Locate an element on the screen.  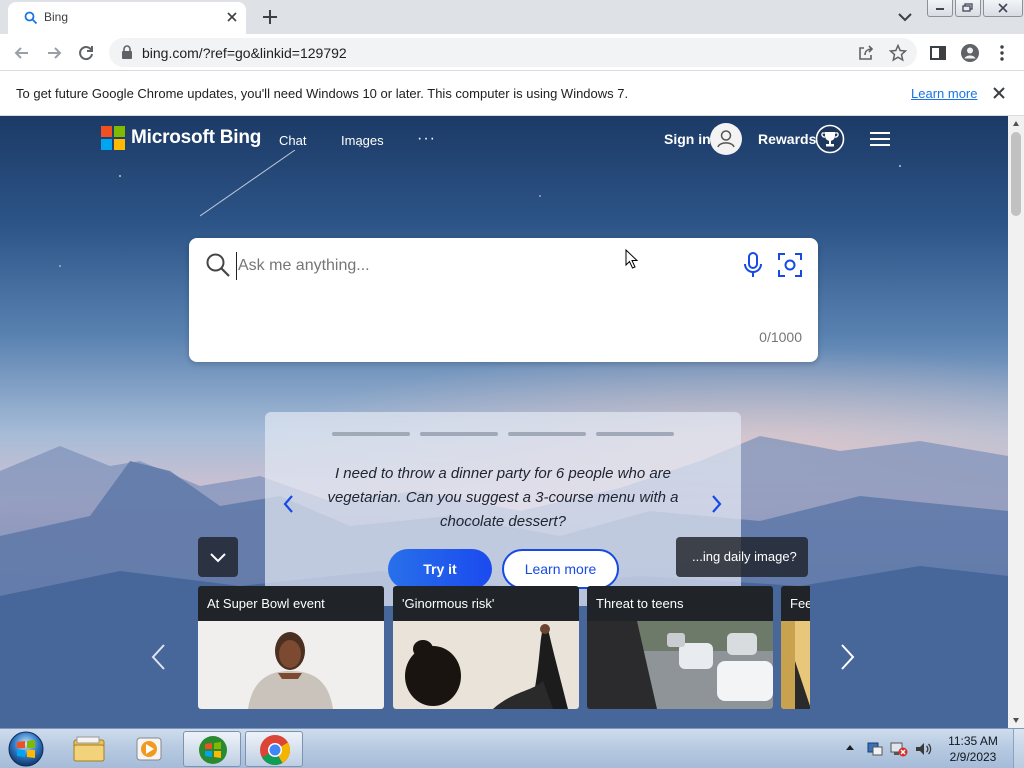
windows-media-icon is located at coordinates (213, 750).